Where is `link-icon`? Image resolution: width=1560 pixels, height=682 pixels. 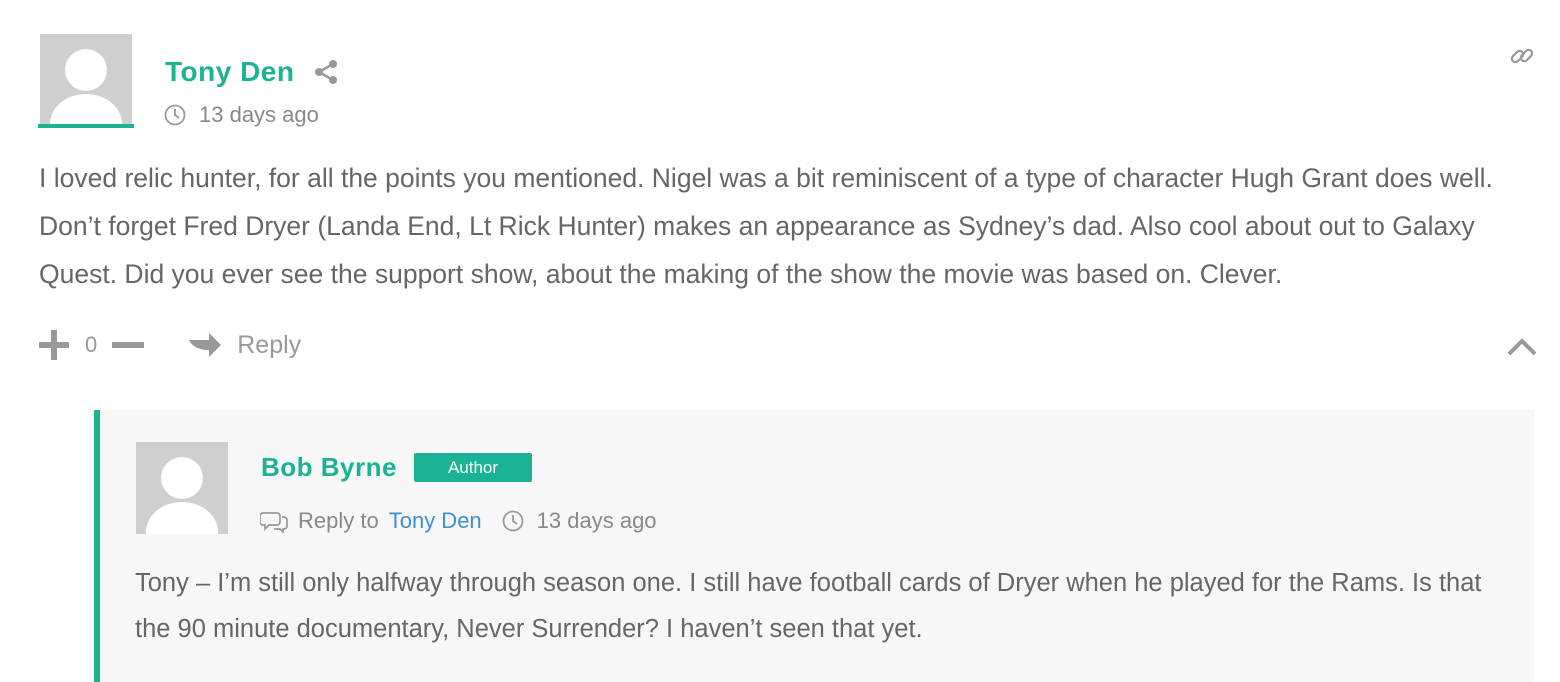 link-icon is located at coordinates (1522, 56).